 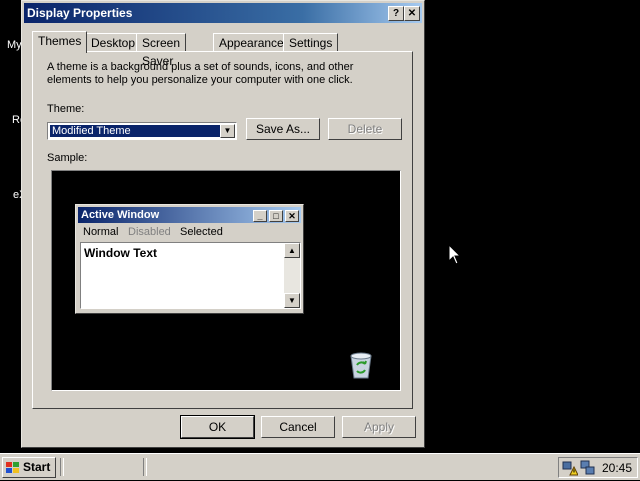 I want to click on scroll-down-icon: ▼, so click(x=292, y=300).